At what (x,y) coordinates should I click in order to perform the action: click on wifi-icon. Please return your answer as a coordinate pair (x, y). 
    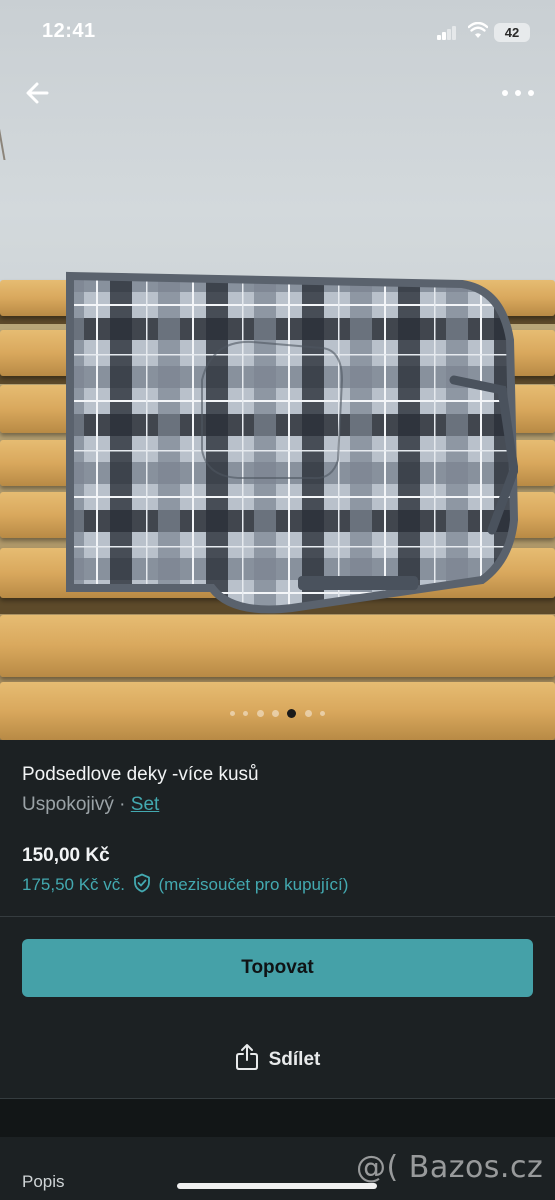
    Looking at the image, I should click on (478, 30).